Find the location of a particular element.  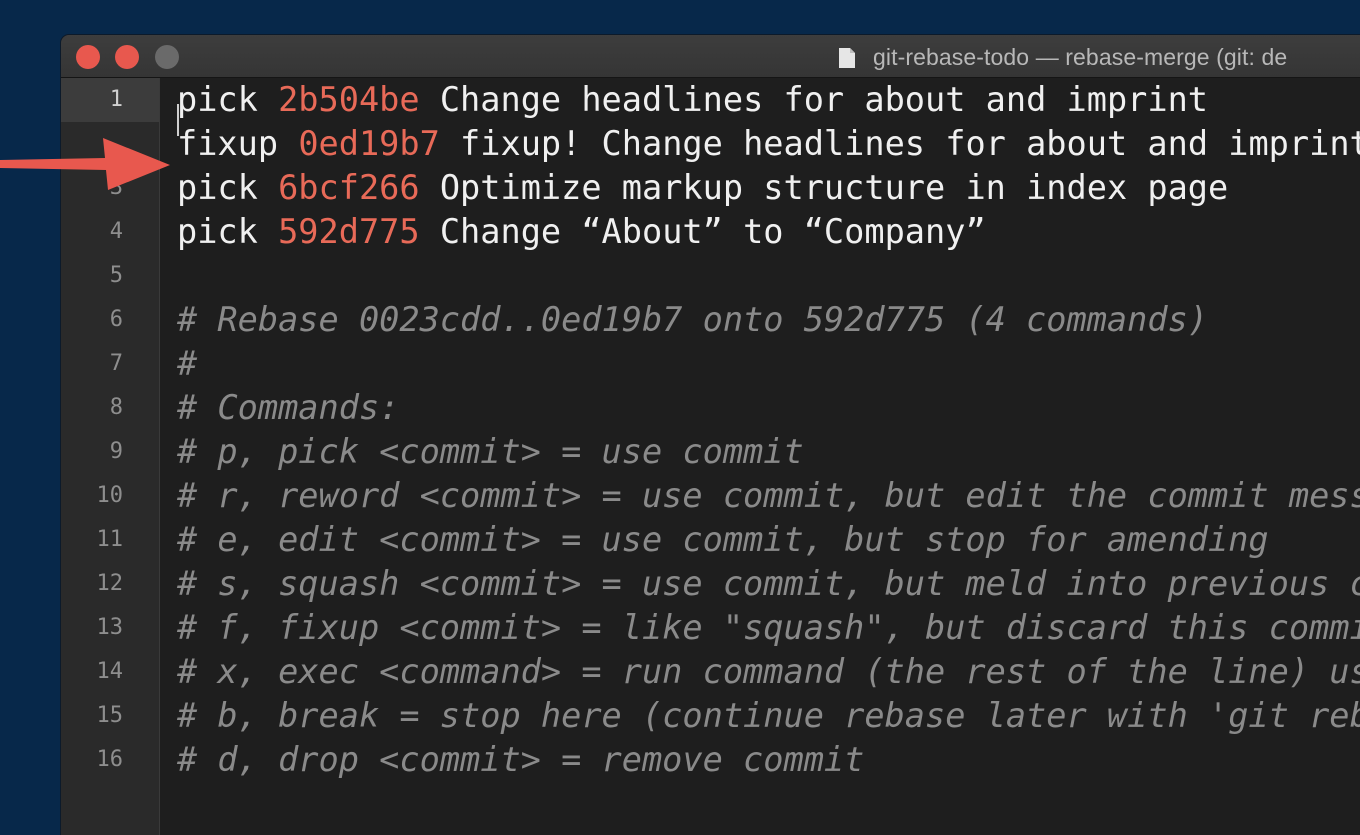

line-number: 13 is located at coordinates (110, 627).